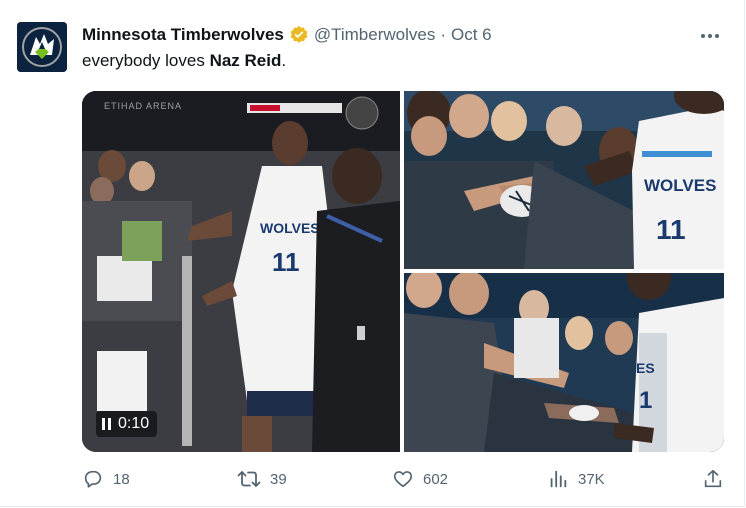 This screenshot has width=746, height=508. Describe the element at coordinates (286, 262) in the screenshot. I see `jersey-number: 11` at that location.